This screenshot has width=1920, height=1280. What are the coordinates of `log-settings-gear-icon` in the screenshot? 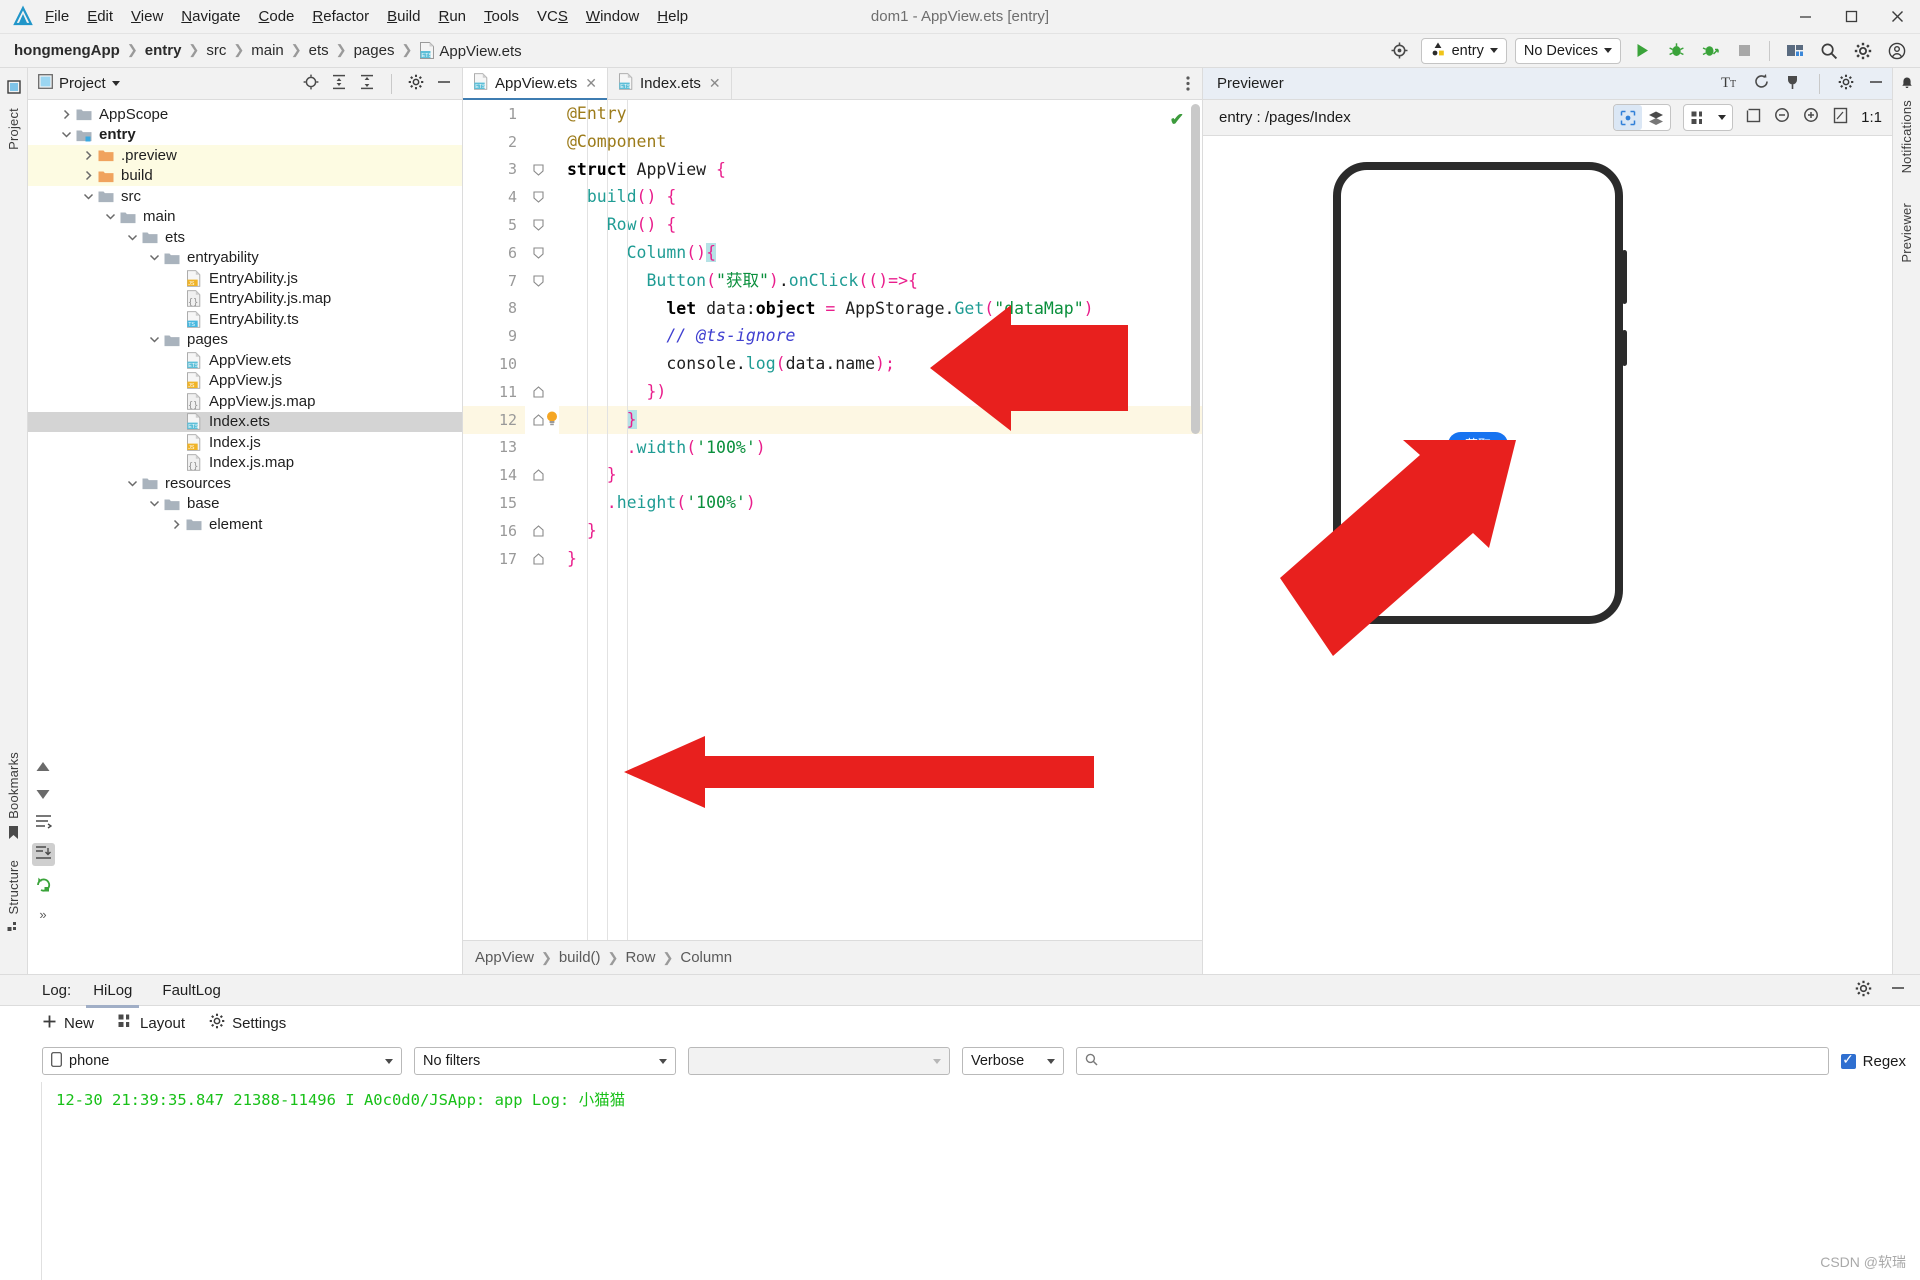 It's located at (1863, 990).